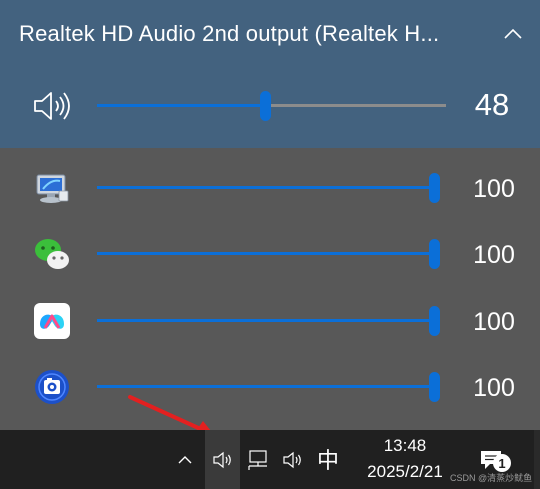  I want to click on second-volume-tray-button, so click(293, 460).